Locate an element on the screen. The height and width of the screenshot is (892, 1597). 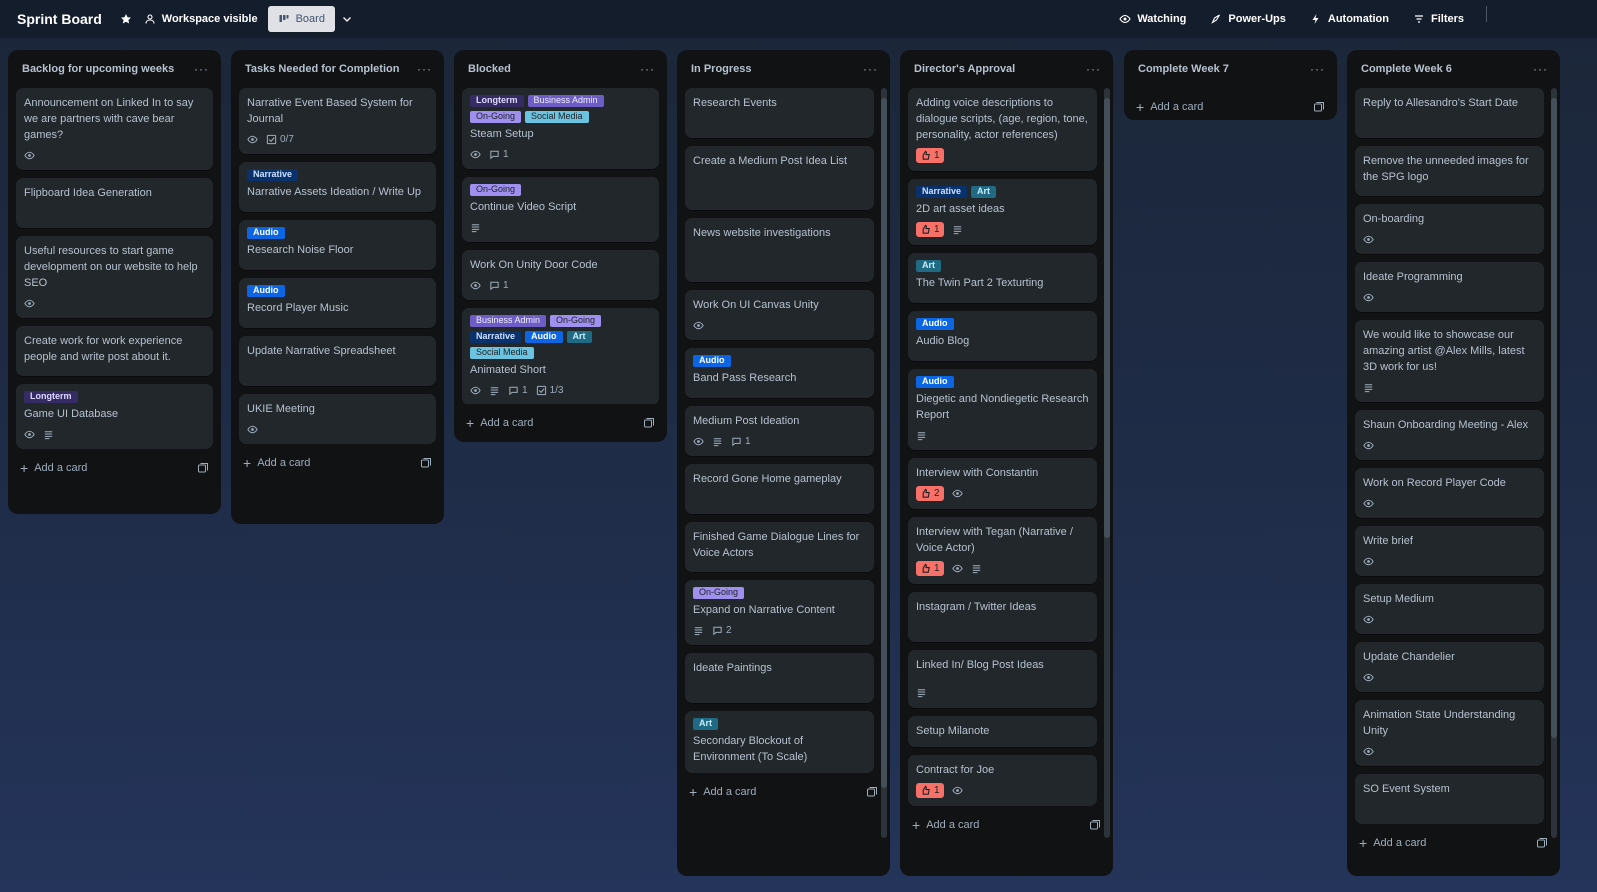
card: Research Events is located at coordinates (779, 113).